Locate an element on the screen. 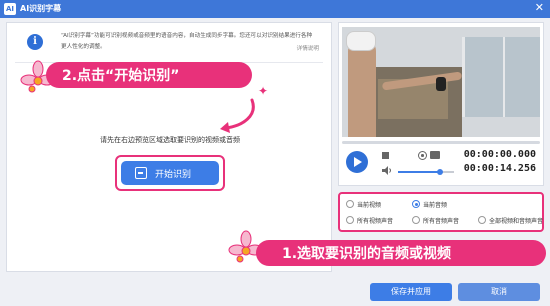 The height and width of the screenshot is (306, 550). app-icon: AI is located at coordinates (10, 9).